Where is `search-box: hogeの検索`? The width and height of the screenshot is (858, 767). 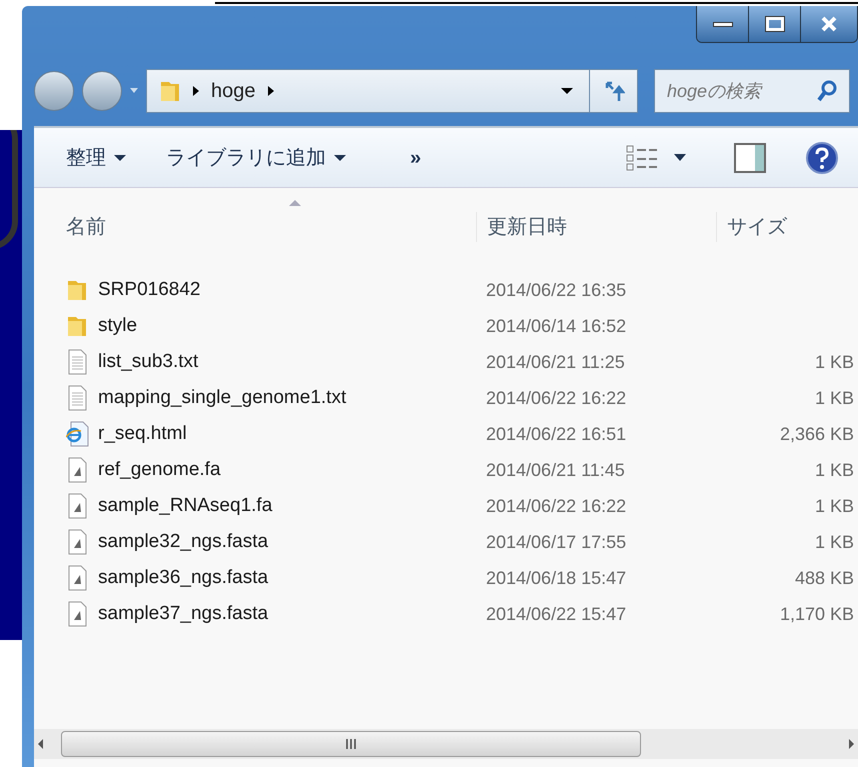
search-box: hogeの検索 is located at coordinates (752, 91).